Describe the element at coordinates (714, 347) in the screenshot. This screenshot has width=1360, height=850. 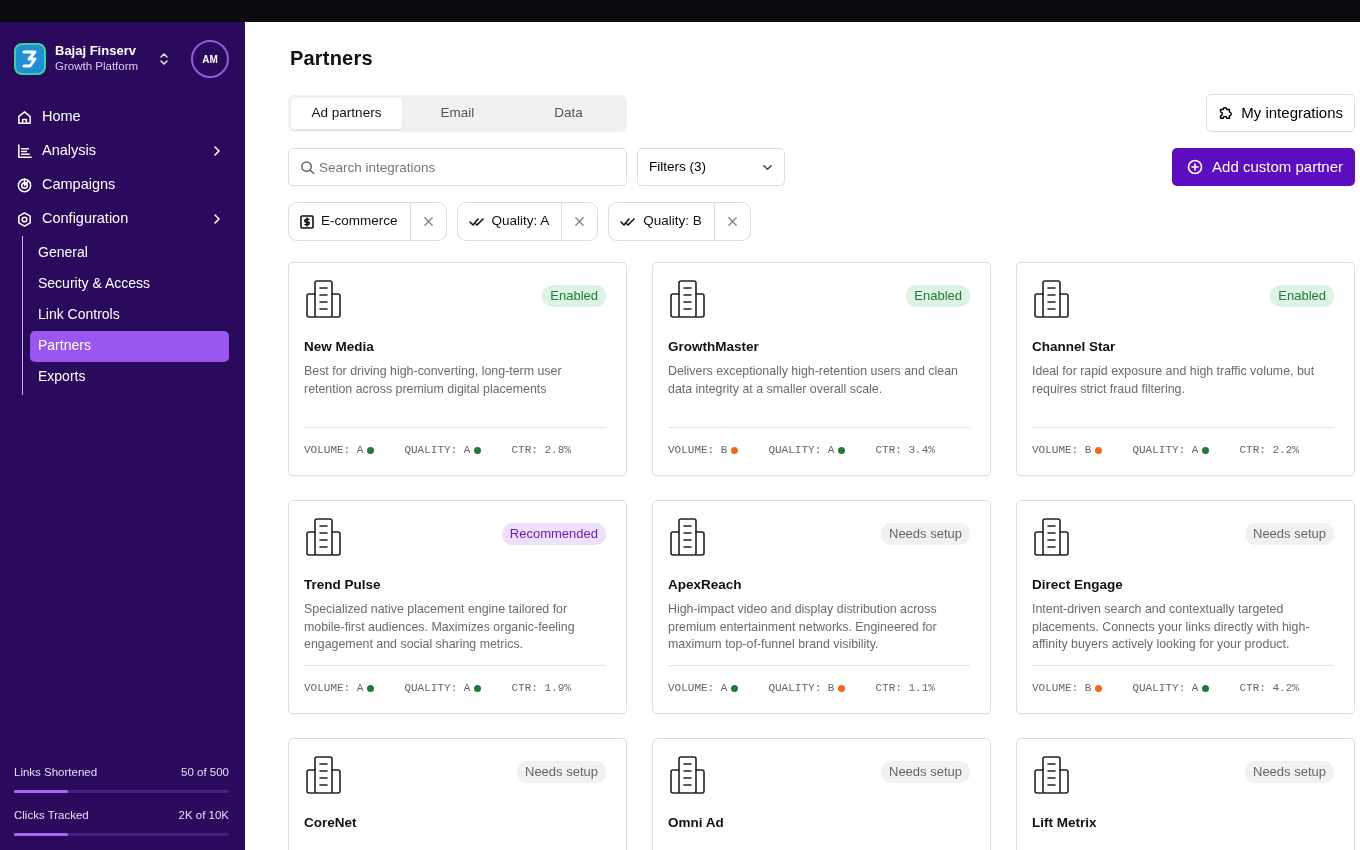
I see `partner-name: GrowthMaster` at that location.